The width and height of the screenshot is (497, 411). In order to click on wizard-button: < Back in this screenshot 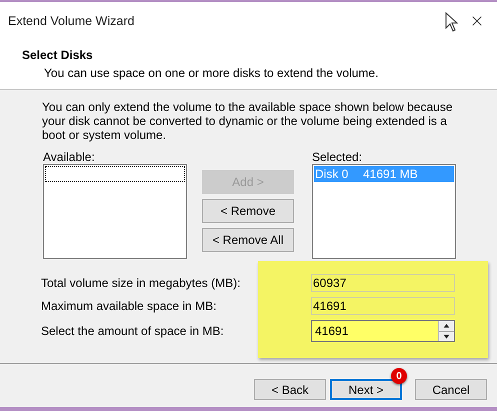, I will do `click(290, 389)`.